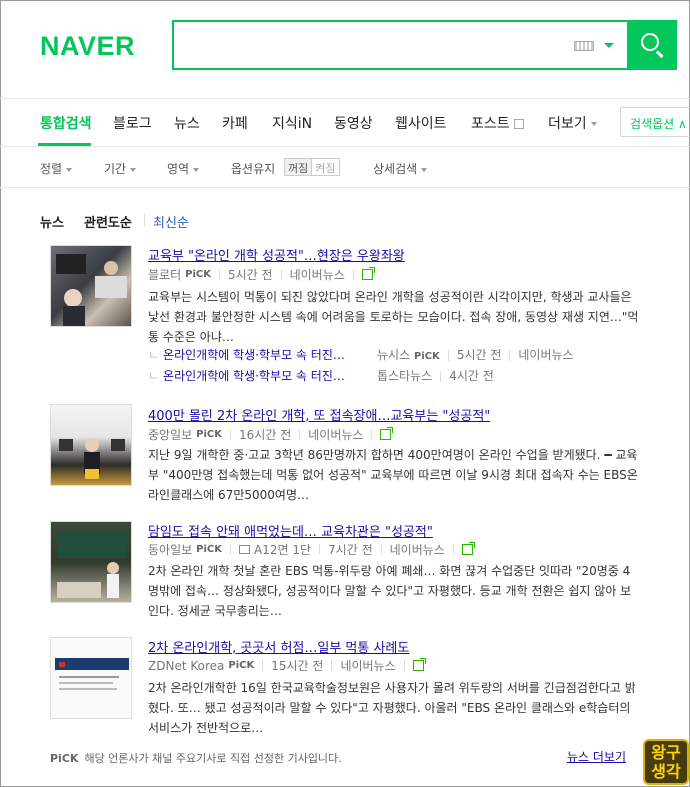 This screenshot has width=690, height=787. Describe the element at coordinates (572, 123) in the screenshot. I see `tab-more: 더보기` at that location.